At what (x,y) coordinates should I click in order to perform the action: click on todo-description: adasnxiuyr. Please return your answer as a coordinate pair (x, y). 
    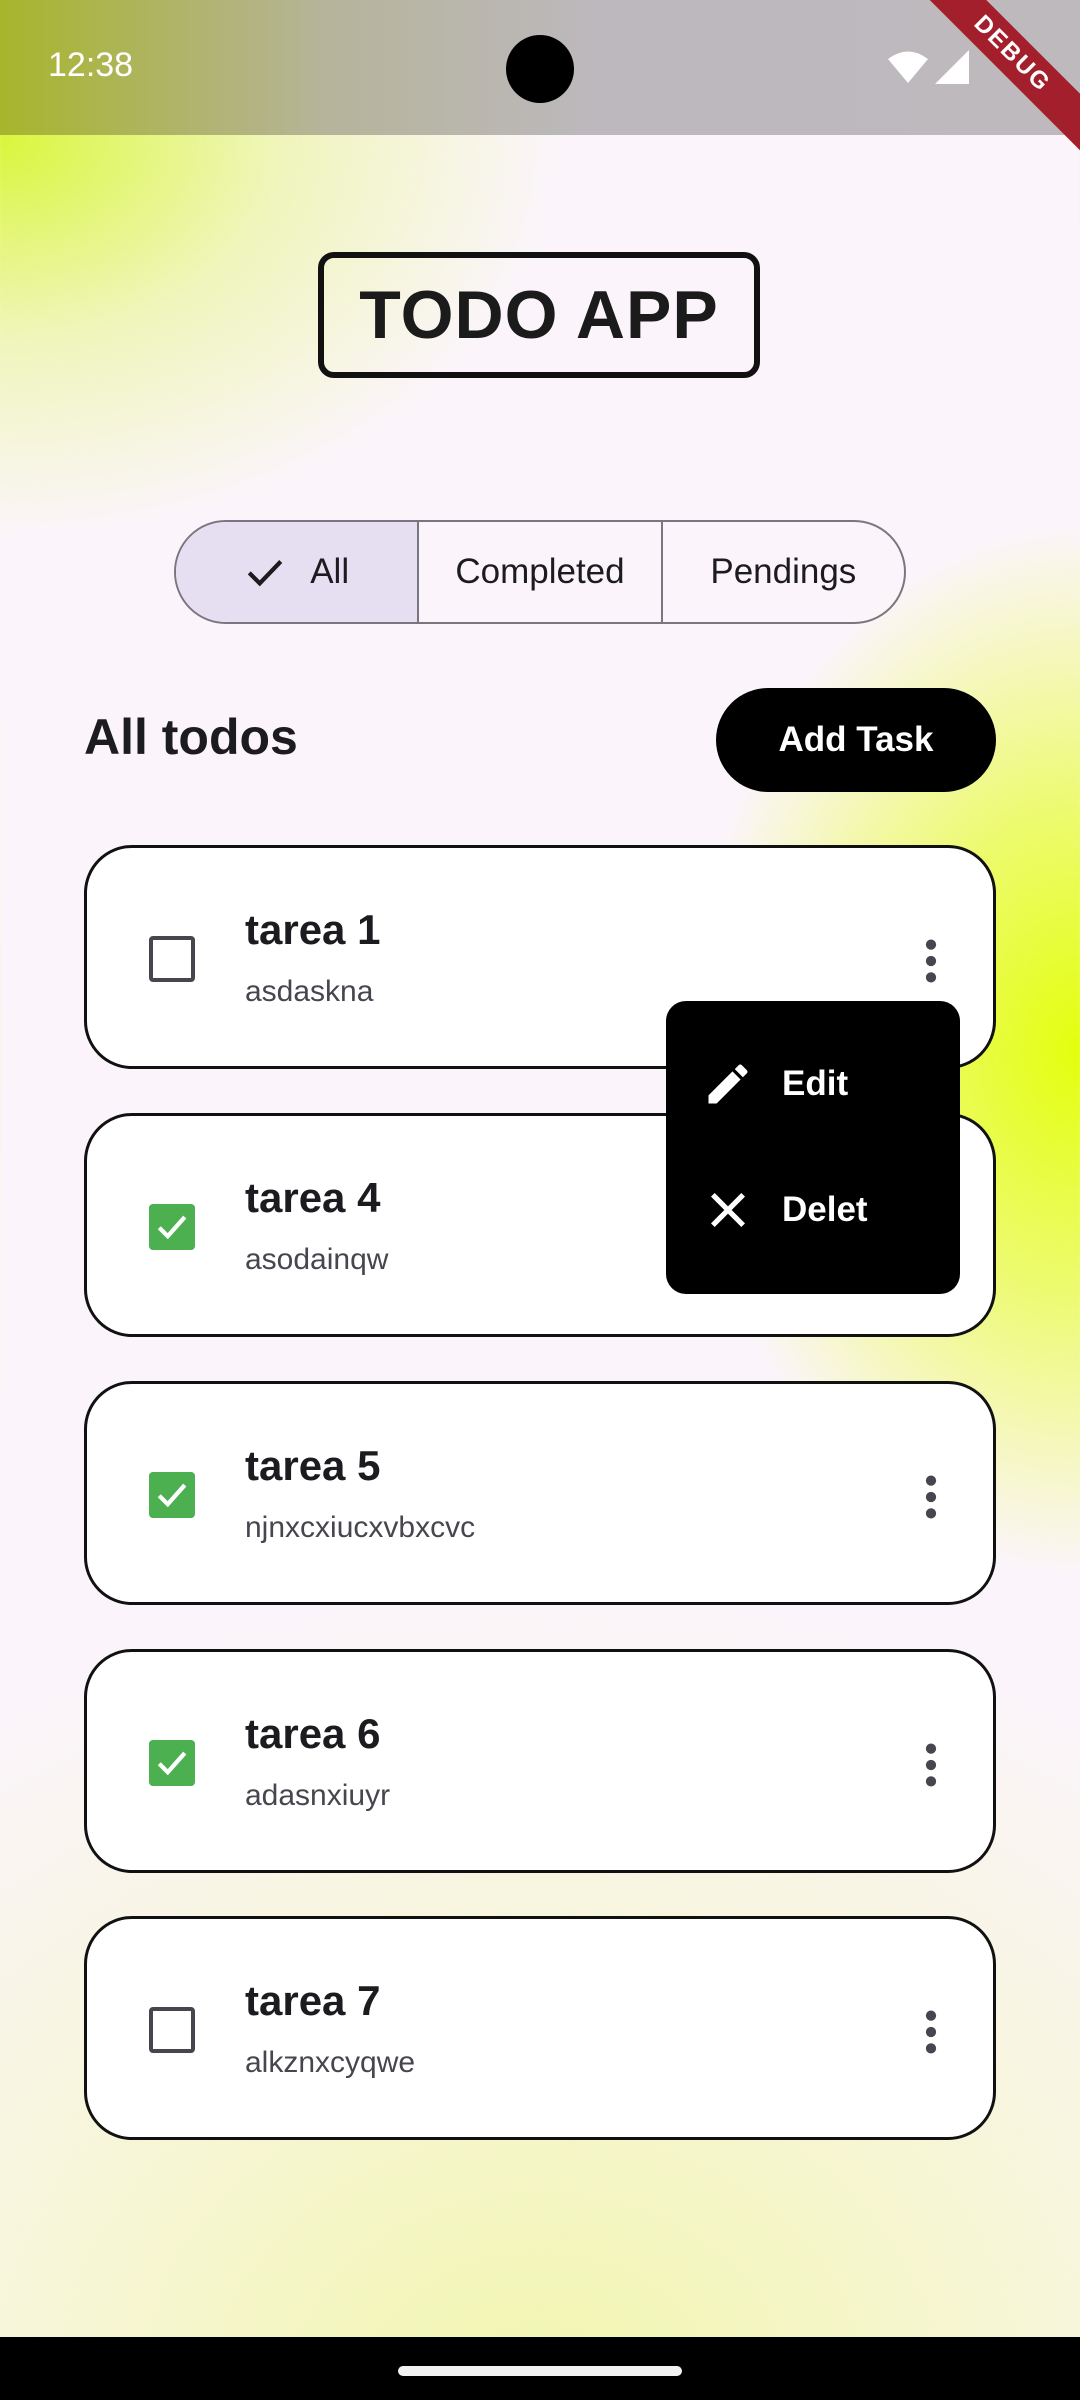
    Looking at the image, I should click on (318, 1795).